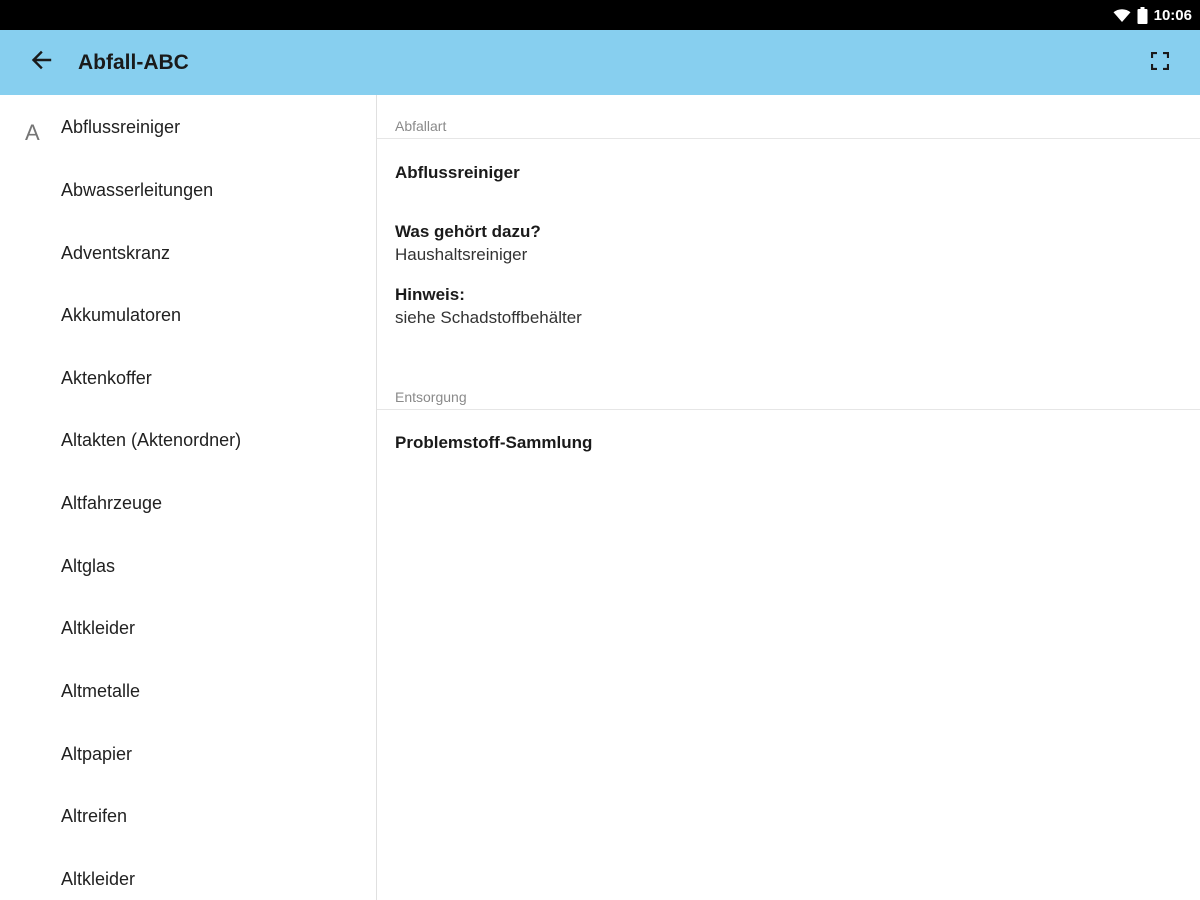 The image size is (1200, 900). I want to click on note-value: siehe Schadstoffbehälter, so click(488, 317).